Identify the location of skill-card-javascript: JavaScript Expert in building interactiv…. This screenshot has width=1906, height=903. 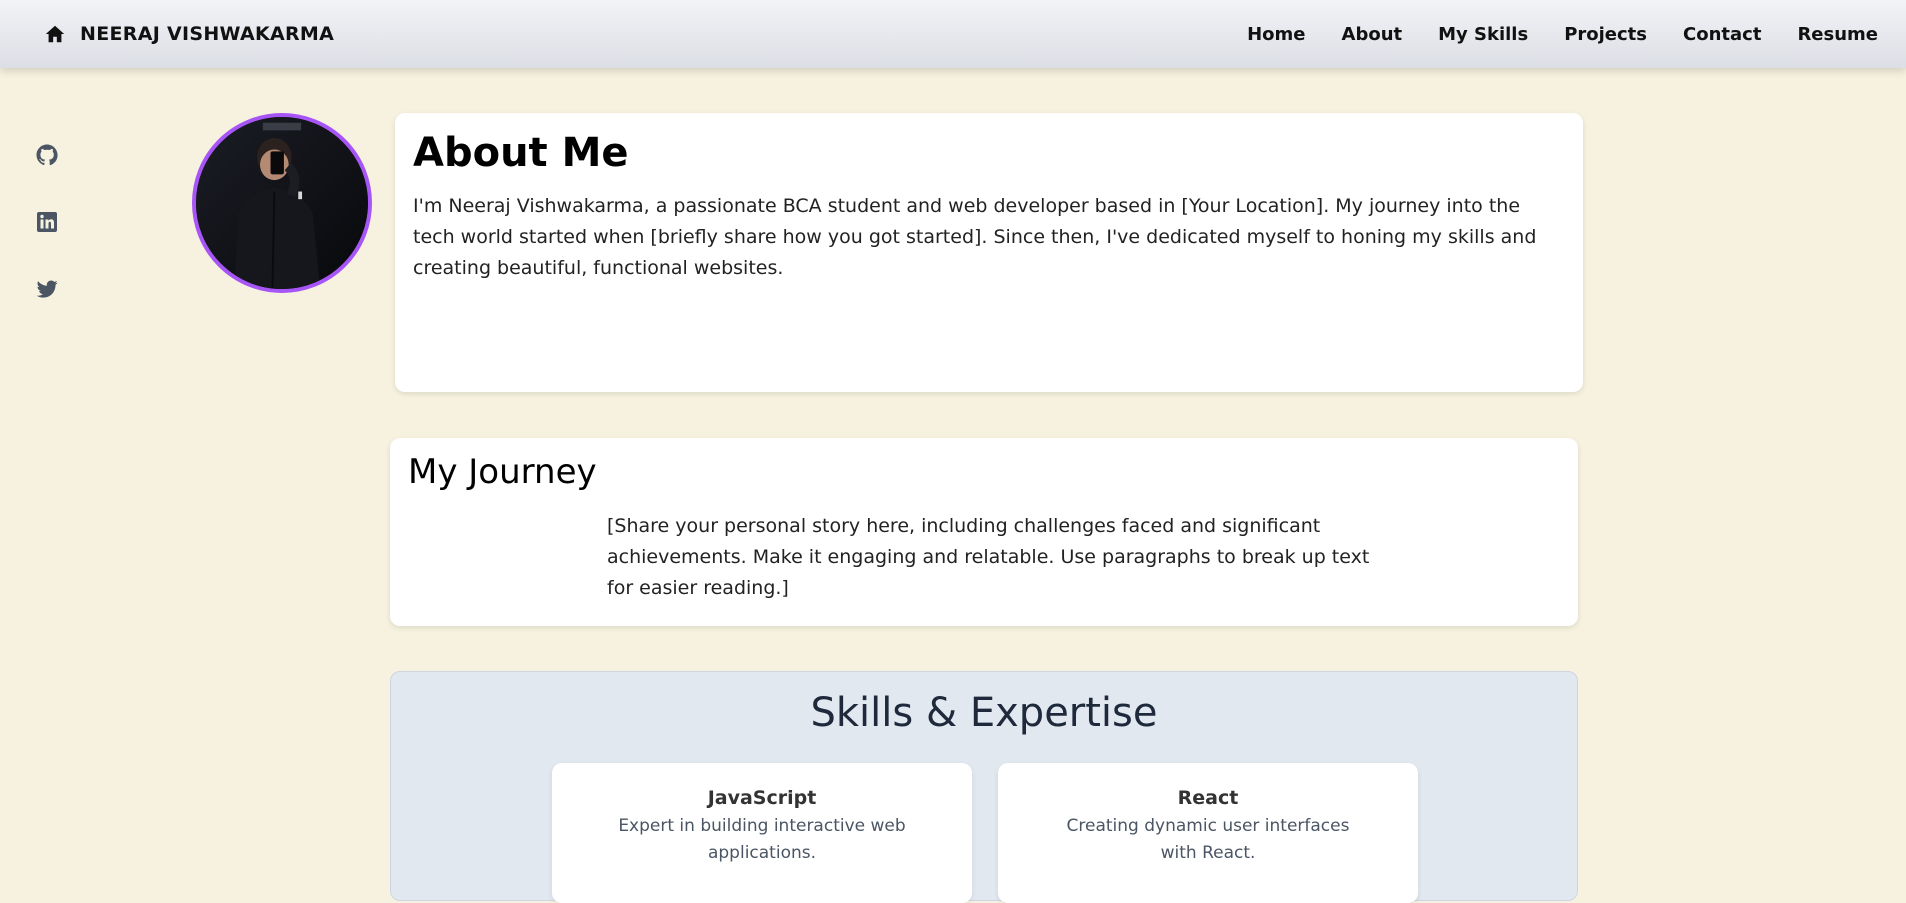
(762, 833).